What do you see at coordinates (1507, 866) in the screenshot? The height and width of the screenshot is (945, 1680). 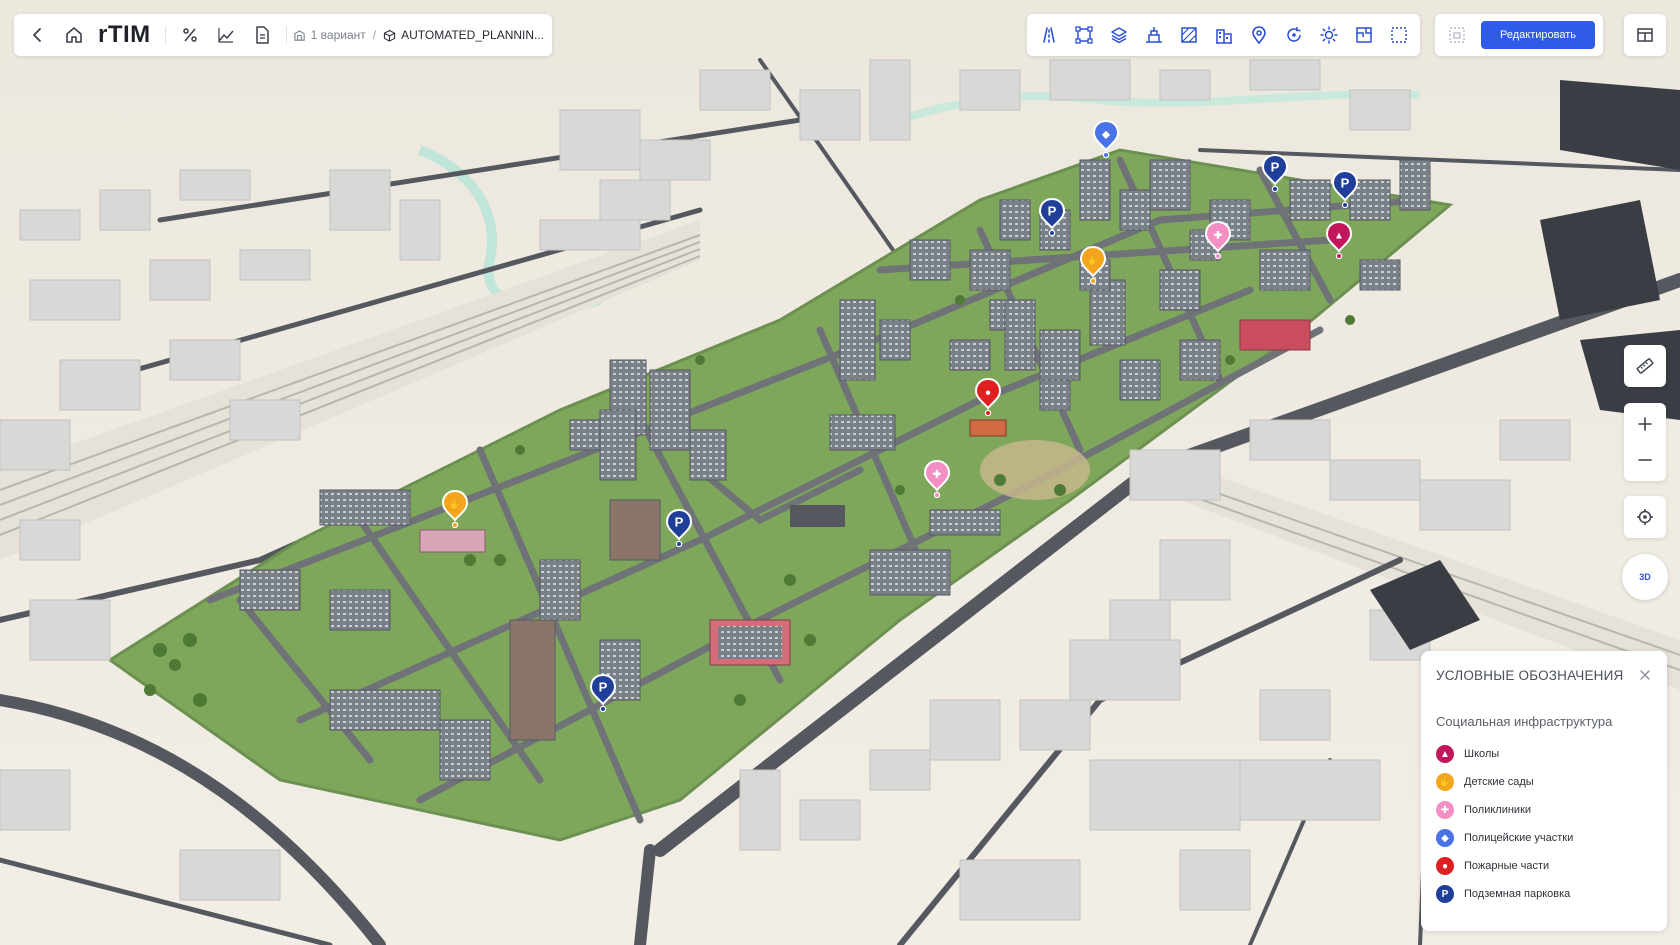 I see `legend-item-label: Пожарные части` at bounding box center [1507, 866].